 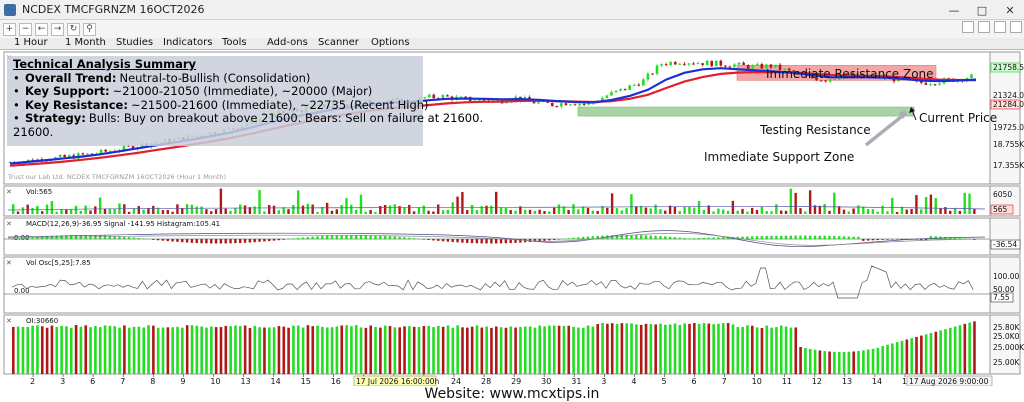 What do you see at coordinates (512, 10) in the screenshot?
I see `title-bar: NCDEX TMCFGRNZM 16OCT2026 — □ ✕` at bounding box center [512, 10].